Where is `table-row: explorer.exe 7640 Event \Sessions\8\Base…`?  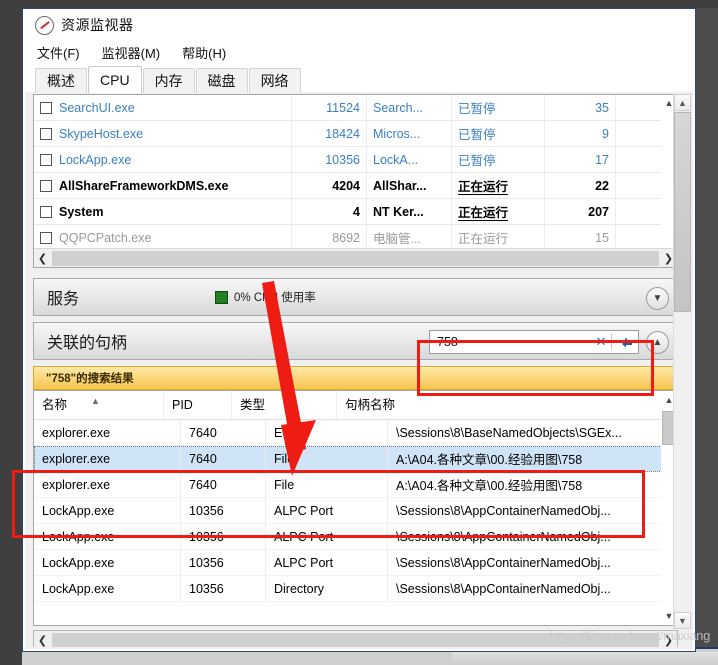
table-row: explorer.exe 7640 Event \Sessions\8\Base… is located at coordinates (358, 433).